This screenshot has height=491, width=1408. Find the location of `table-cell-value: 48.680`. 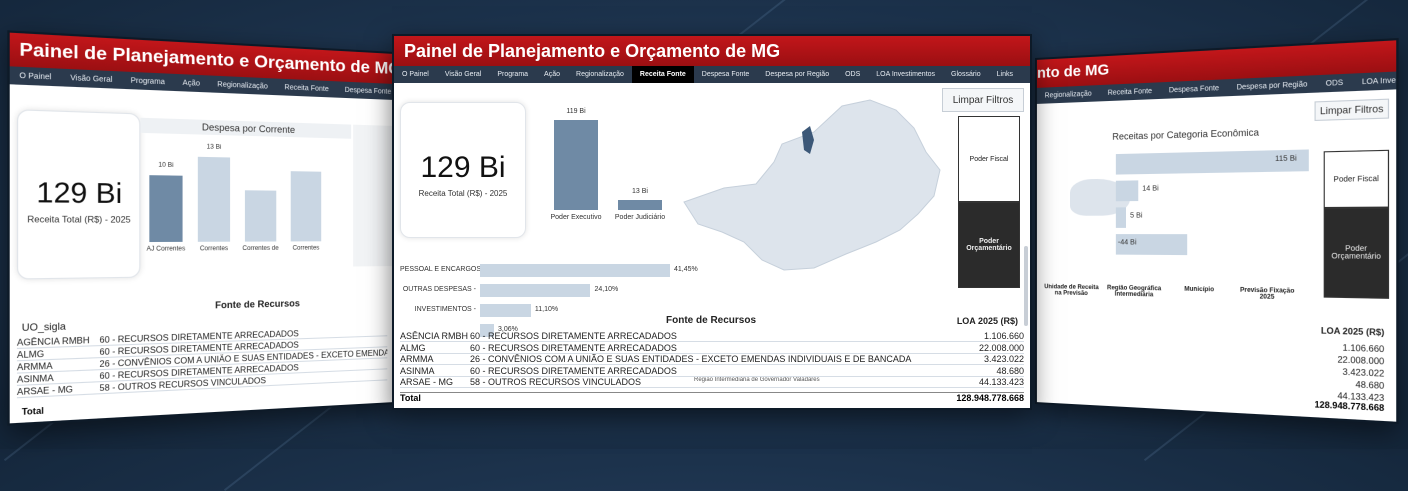

table-cell-value: 48.680 is located at coordinates (969, 371).